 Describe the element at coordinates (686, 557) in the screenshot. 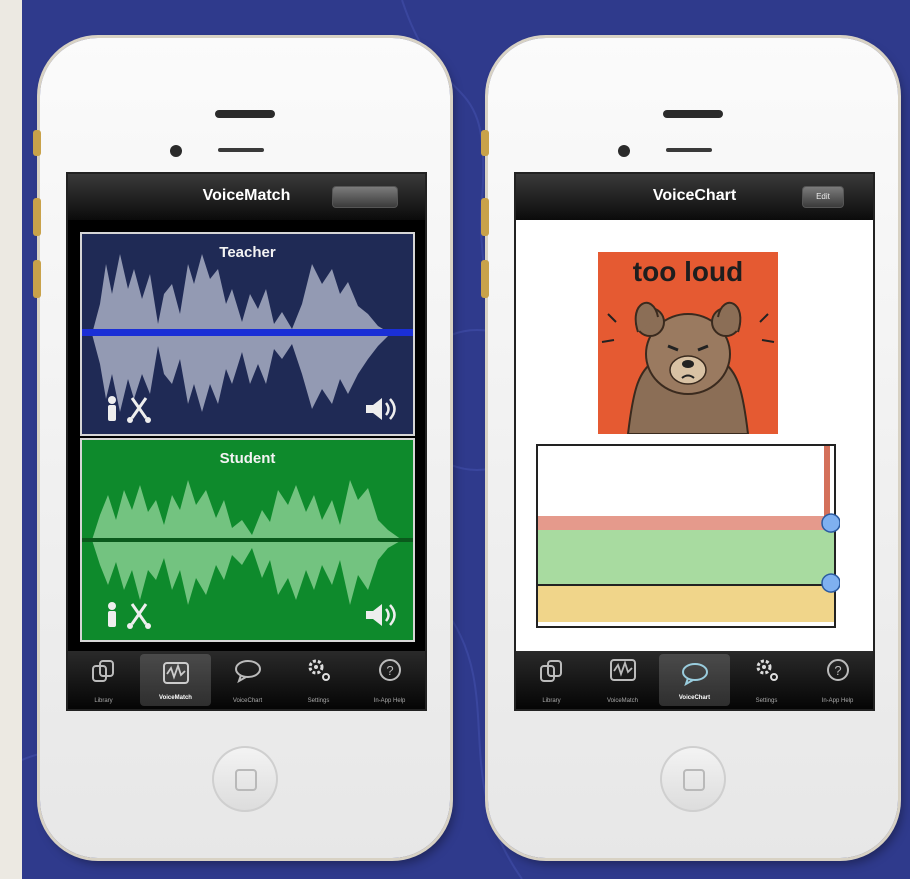

I see `meter-zone-good` at that location.